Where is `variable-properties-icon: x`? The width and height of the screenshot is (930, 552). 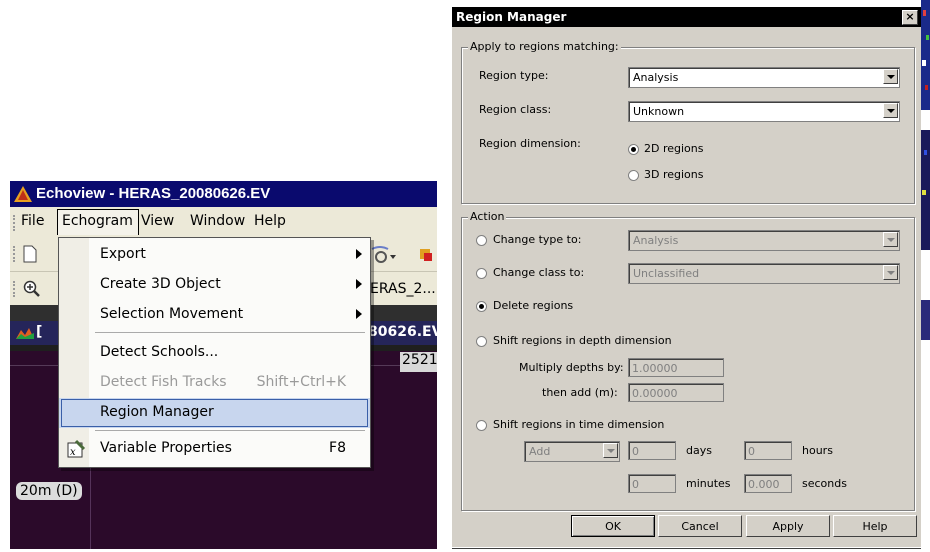 variable-properties-icon: x is located at coordinates (76, 448).